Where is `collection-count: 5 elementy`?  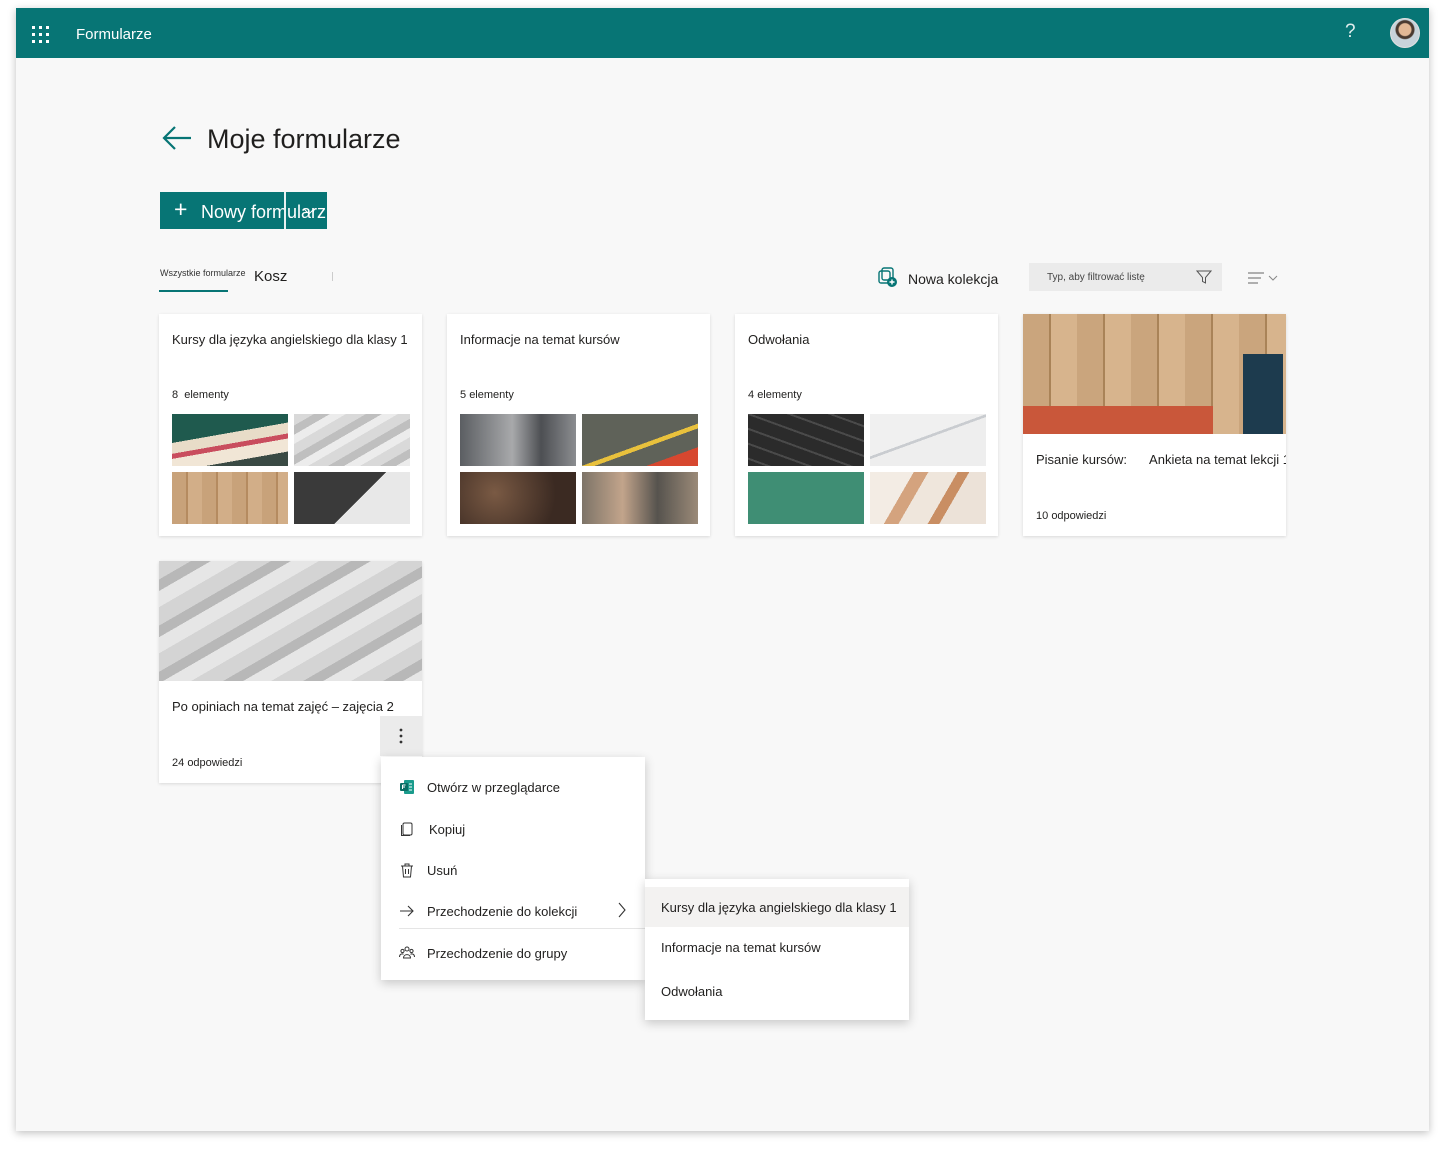
collection-count: 5 elementy is located at coordinates (487, 395).